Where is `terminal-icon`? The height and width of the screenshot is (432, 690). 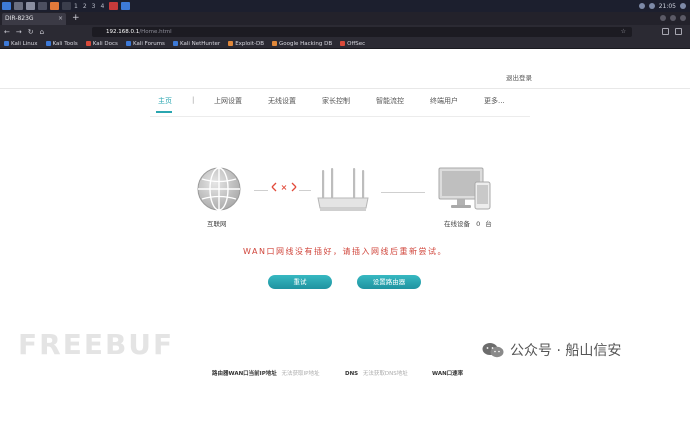
terminal-icon is located at coordinates (42, 6).